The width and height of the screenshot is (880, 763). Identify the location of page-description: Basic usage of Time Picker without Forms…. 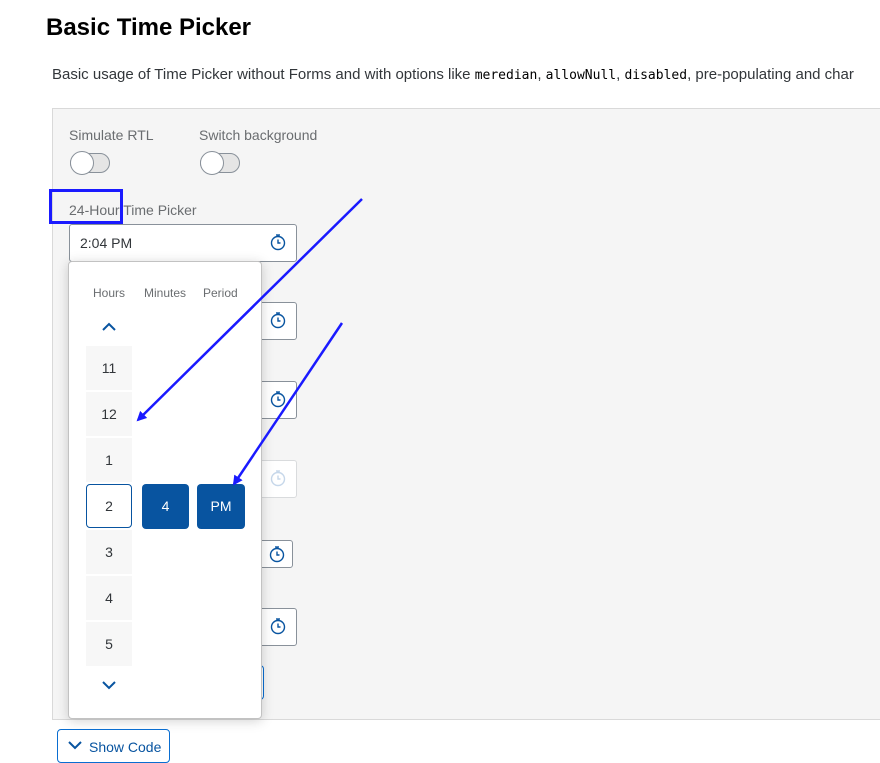
(453, 74).